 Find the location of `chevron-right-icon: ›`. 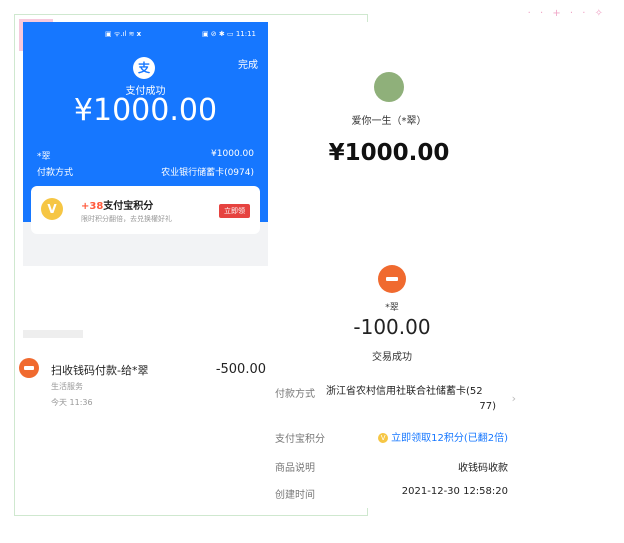

chevron-right-icon: › is located at coordinates (514, 398).